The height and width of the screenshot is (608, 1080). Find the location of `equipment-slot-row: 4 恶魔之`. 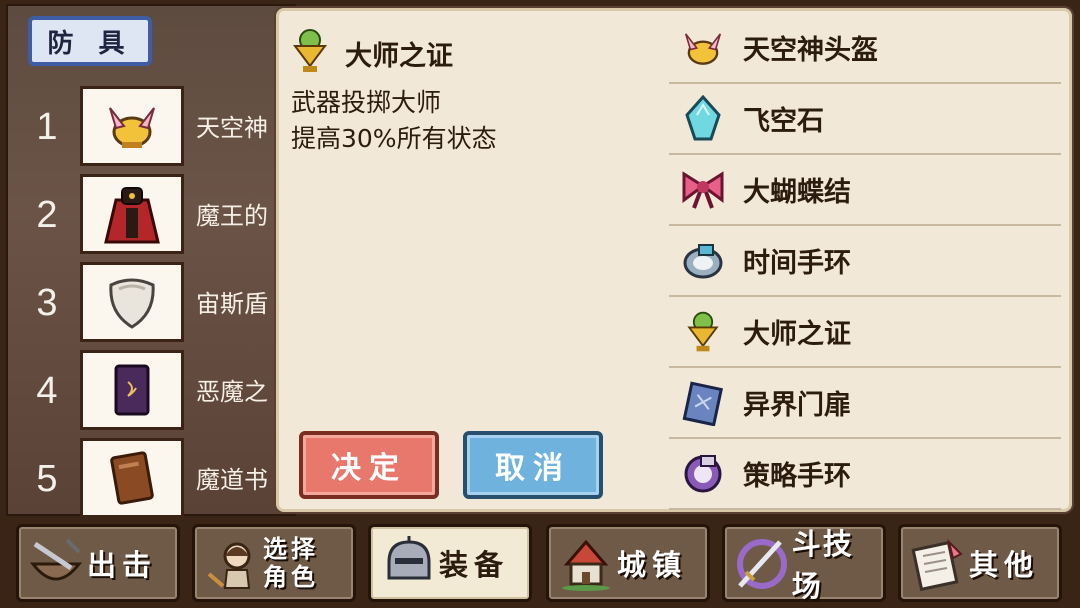

equipment-slot-row: 4 恶魔之 is located at coordinates (145, 390).